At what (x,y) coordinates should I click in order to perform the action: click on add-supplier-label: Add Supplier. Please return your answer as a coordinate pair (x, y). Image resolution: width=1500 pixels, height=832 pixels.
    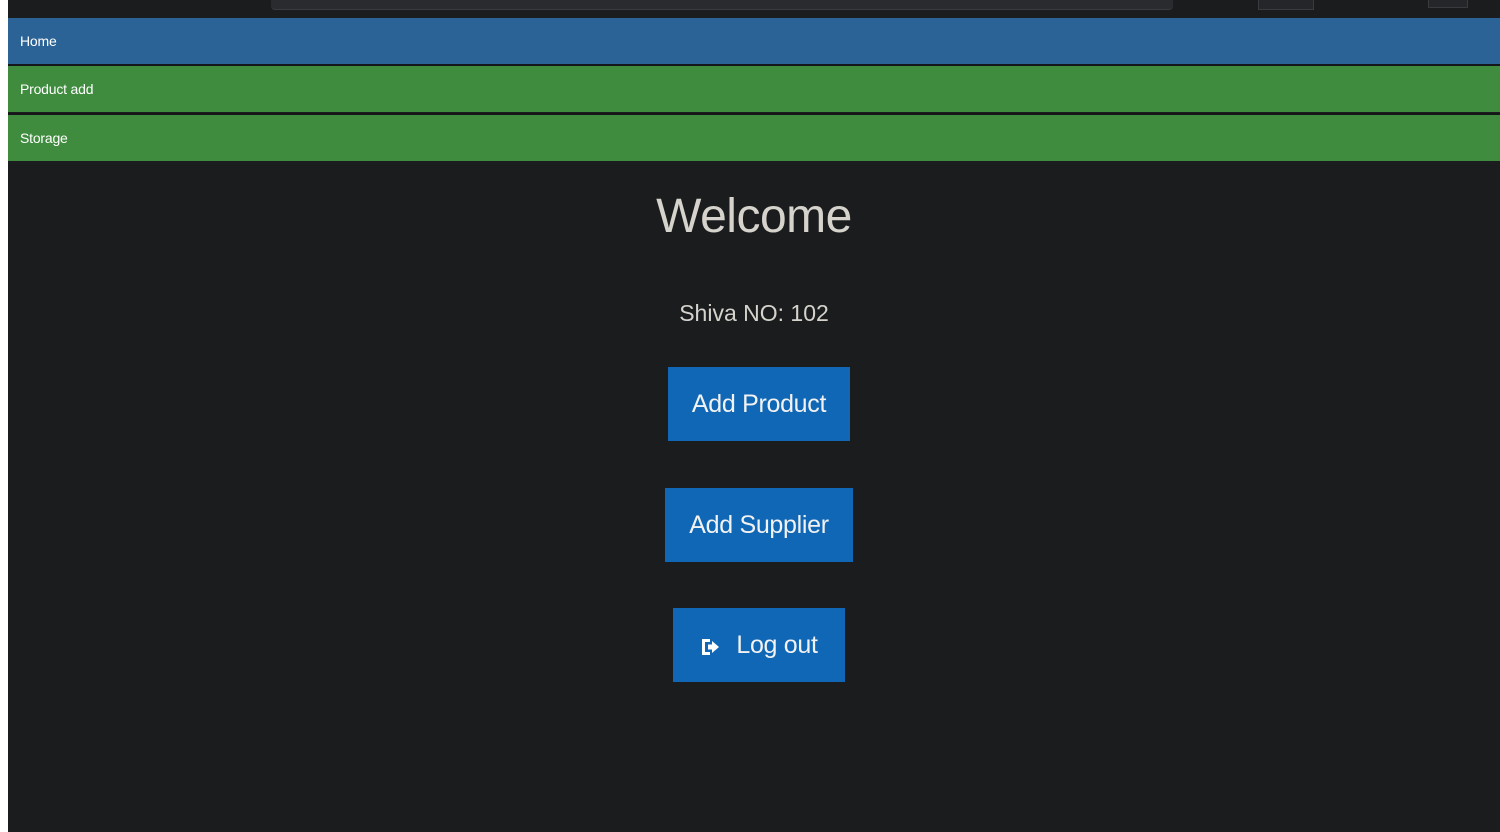
    Looking at the image, I should click on (759, 524).